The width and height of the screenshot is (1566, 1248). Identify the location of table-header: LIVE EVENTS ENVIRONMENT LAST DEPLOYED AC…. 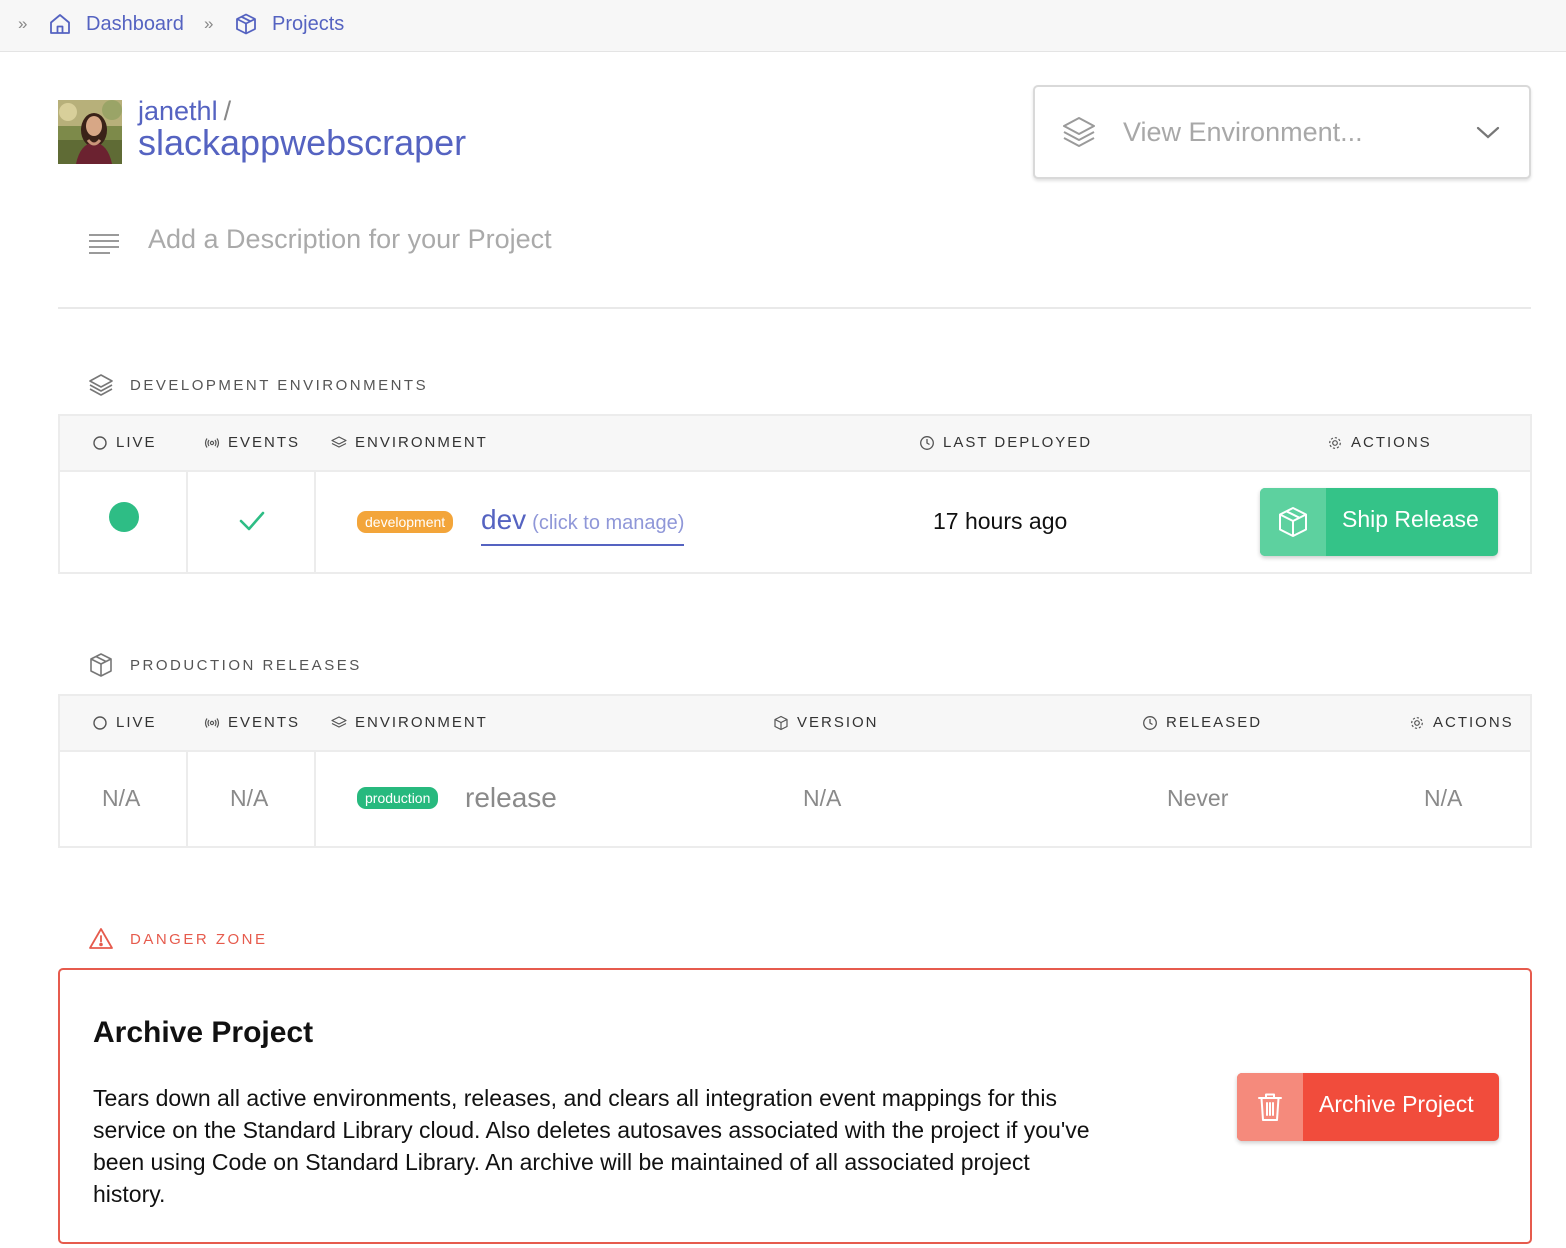
(795, 444).